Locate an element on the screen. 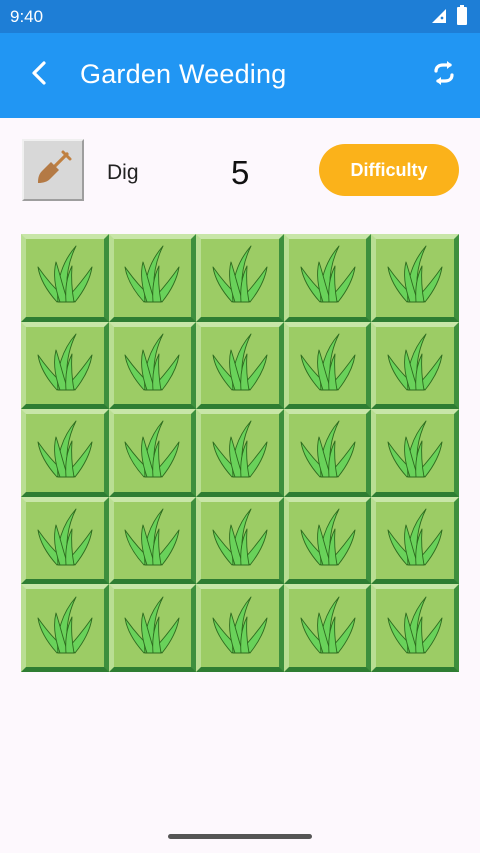  app-bar: Garden Weeding is located at coordinates (240, 75).